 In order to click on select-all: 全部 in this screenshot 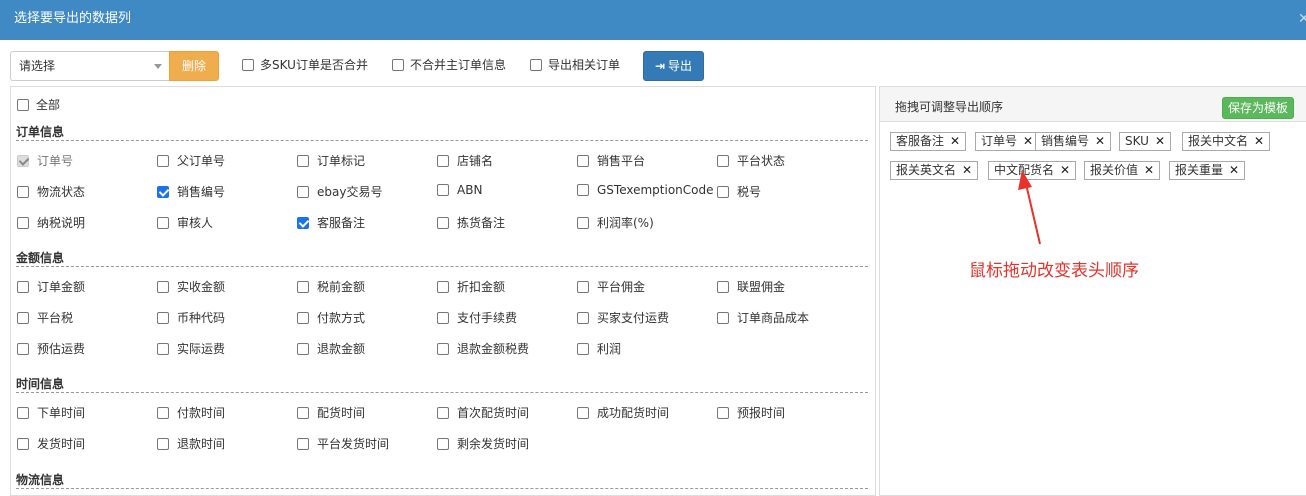, I will do `click(38, 104)`.